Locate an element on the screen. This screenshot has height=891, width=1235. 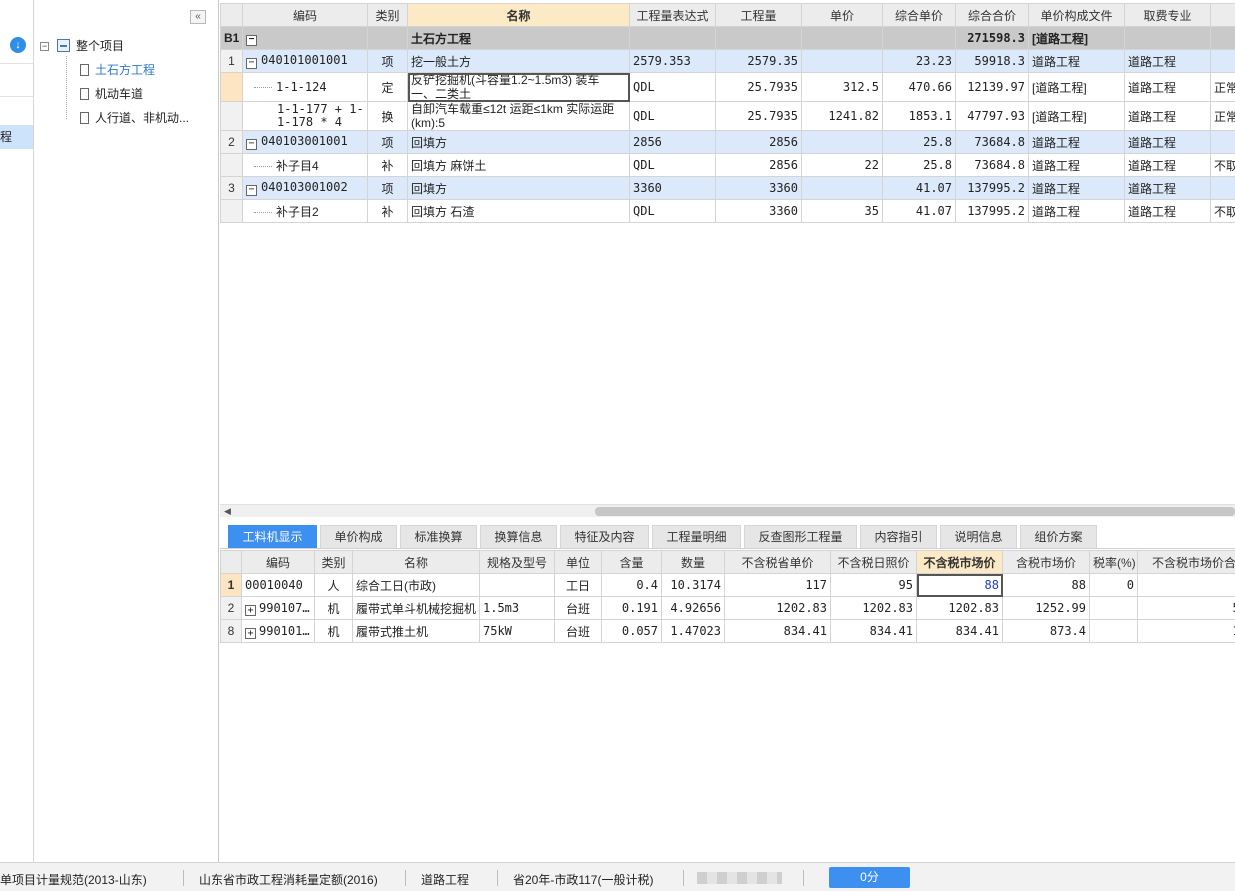
header-tax-rate: 税率(%) is located at coordinates (1113, 562).